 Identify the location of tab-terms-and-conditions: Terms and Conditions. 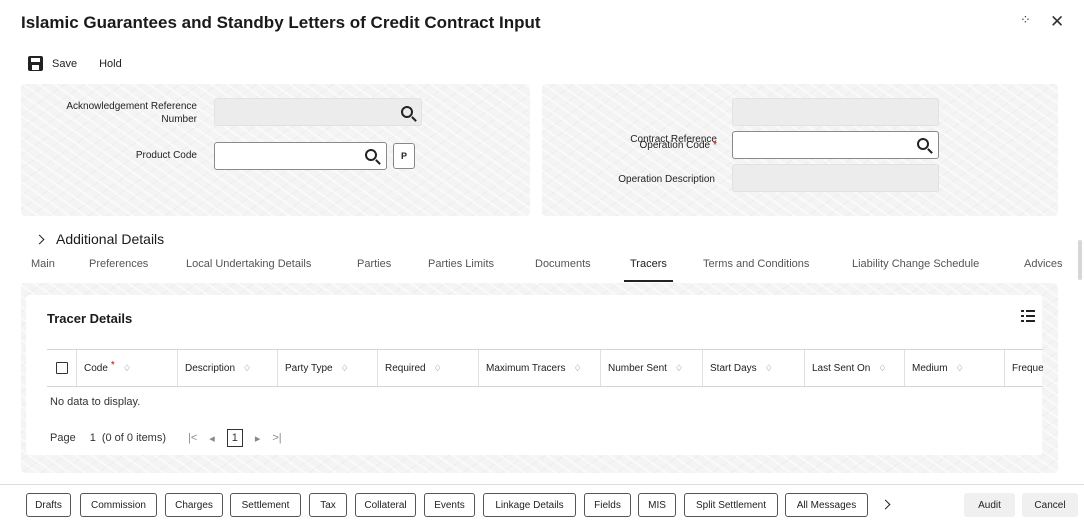
(756, 264).